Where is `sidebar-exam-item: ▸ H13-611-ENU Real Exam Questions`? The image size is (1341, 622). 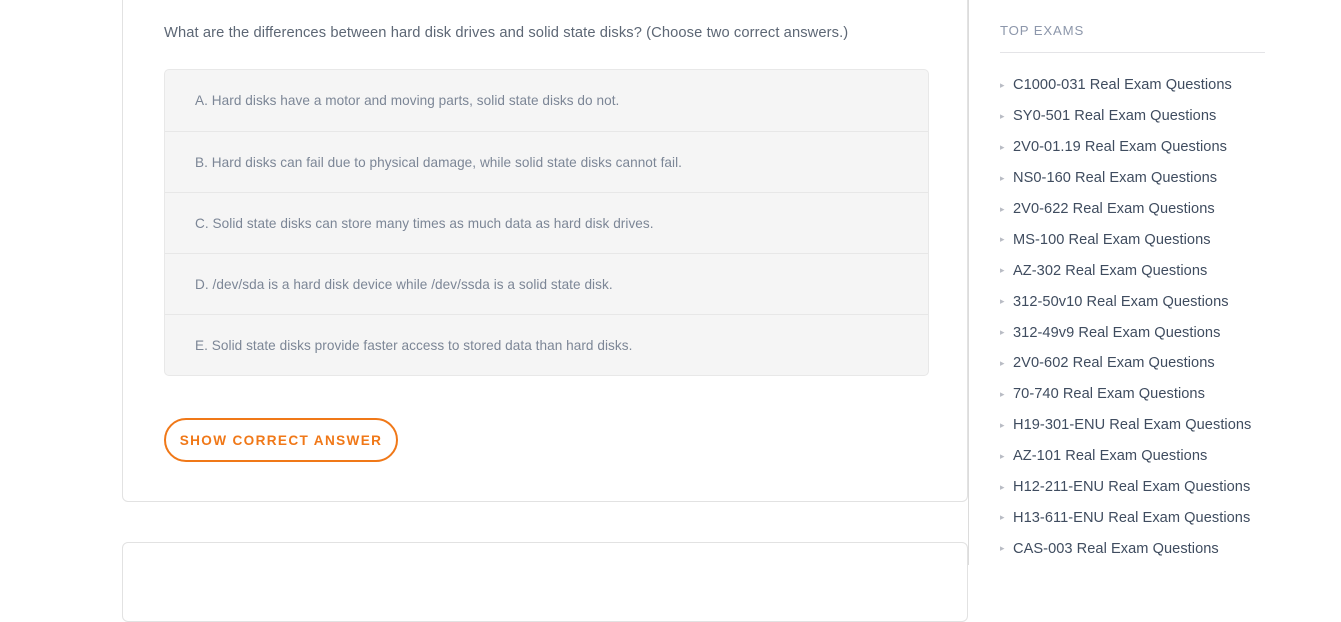 sidebar-exam-item: ▸ H13-611-ENU Real Exam Questions is located at coordinates (1160, 517).